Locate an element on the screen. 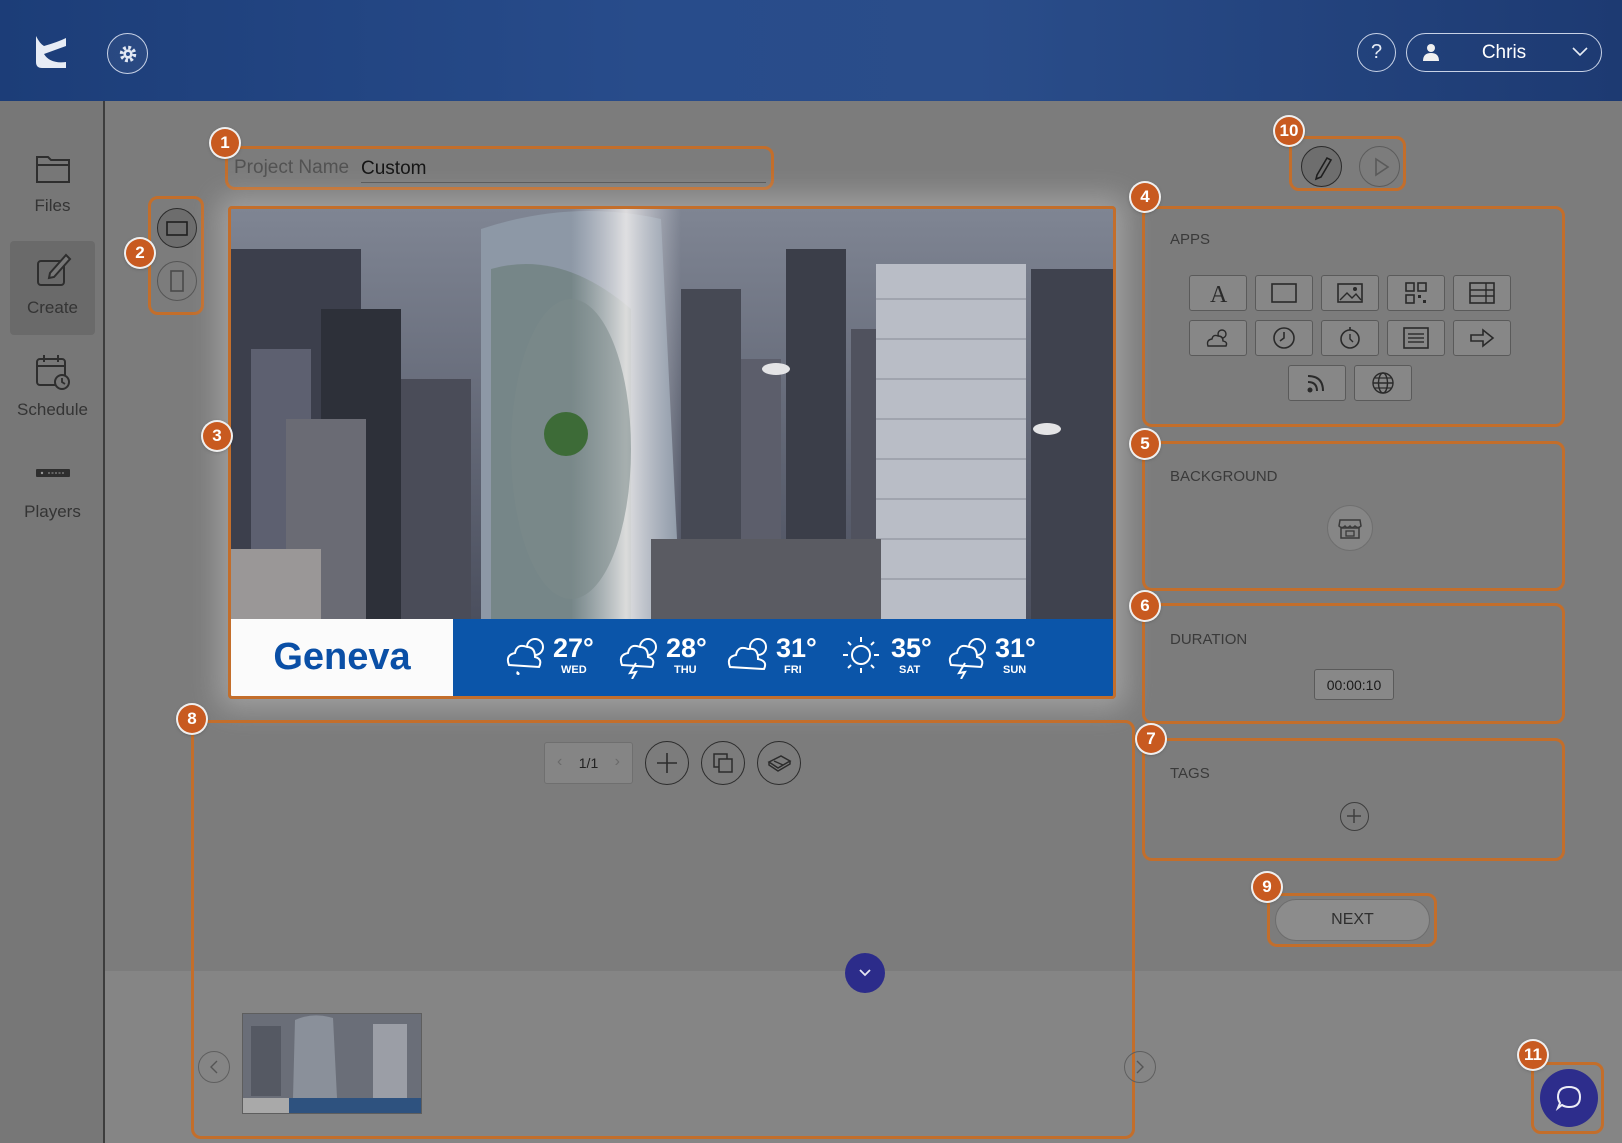 This screenshot has height=1143, width=1622. tags-title: TAGS is located at coordinates (1190, 773).